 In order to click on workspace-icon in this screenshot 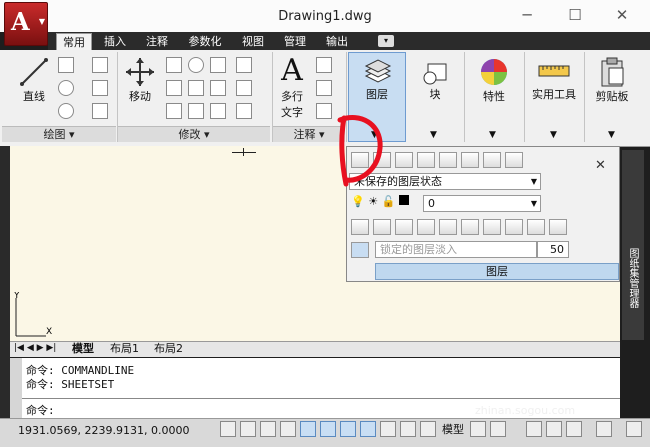, I will do `click(604, 429)`.